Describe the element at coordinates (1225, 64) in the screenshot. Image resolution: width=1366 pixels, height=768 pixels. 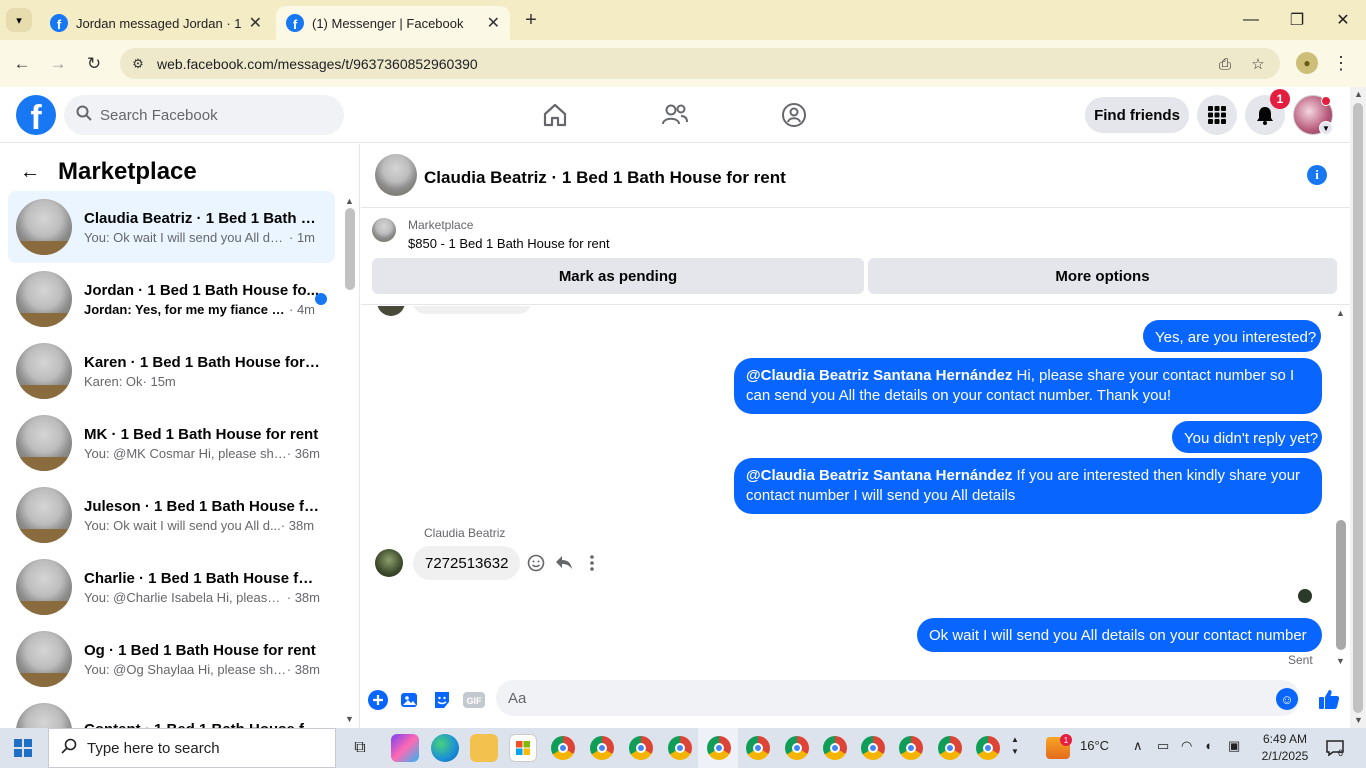
I see `install-app-icon: ⎙` at that location.